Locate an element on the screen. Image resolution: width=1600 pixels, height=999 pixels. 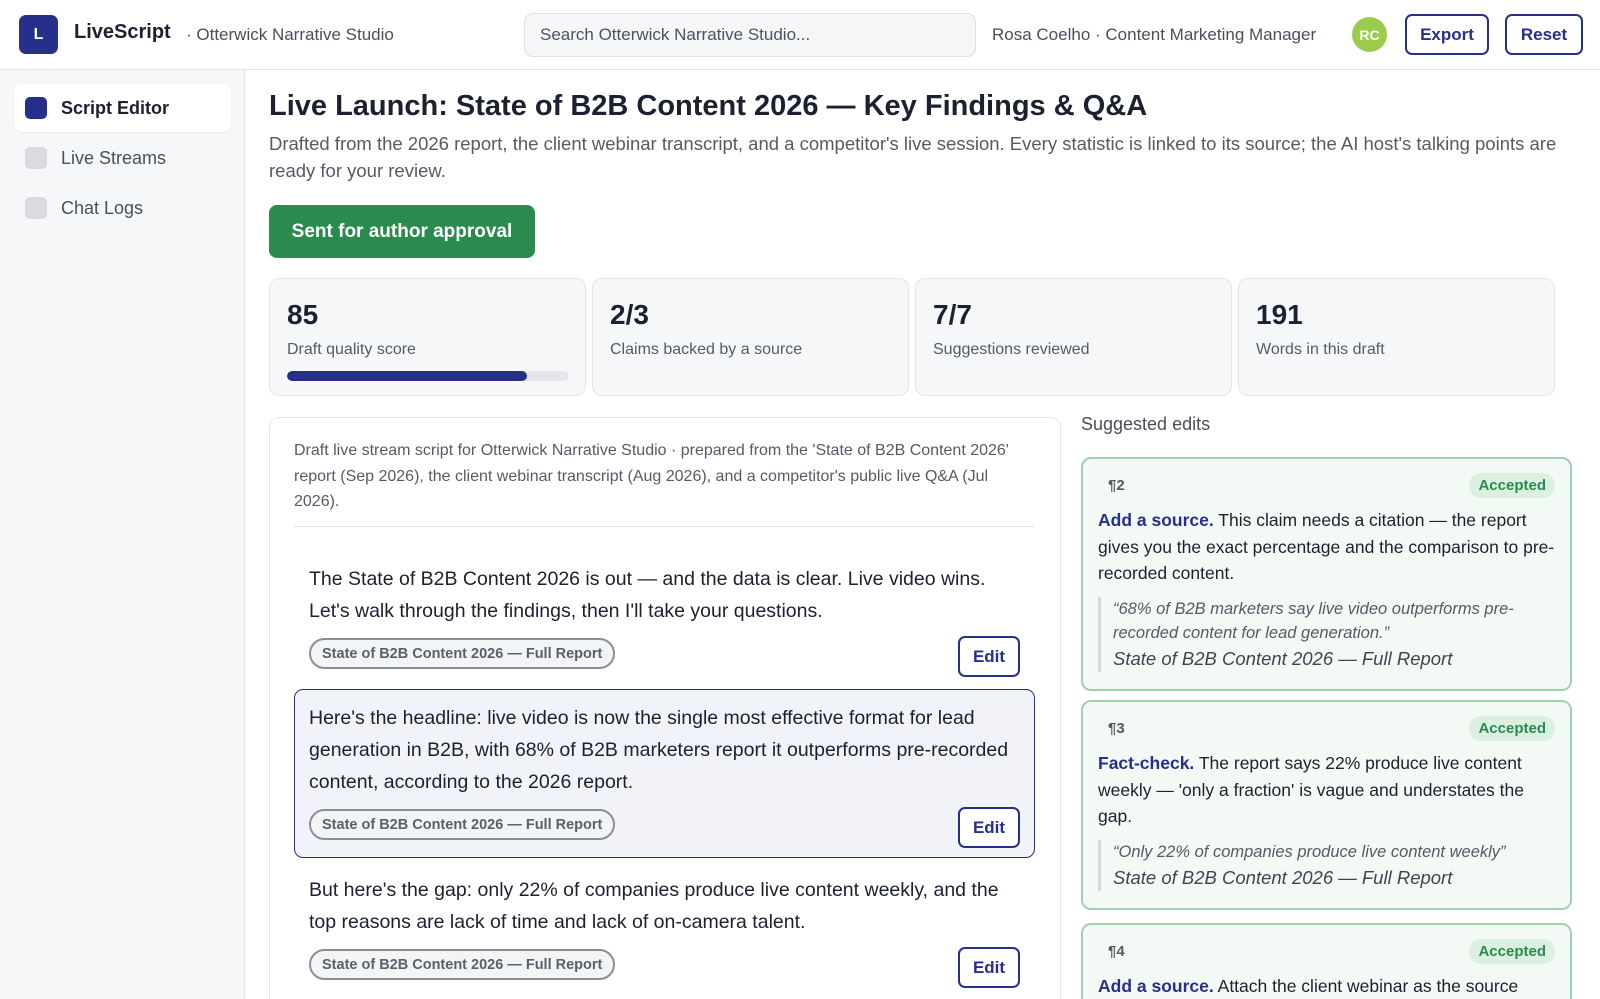
sidebar-item-chat-logs: Chat Logs is located at coordinates (122, 208).